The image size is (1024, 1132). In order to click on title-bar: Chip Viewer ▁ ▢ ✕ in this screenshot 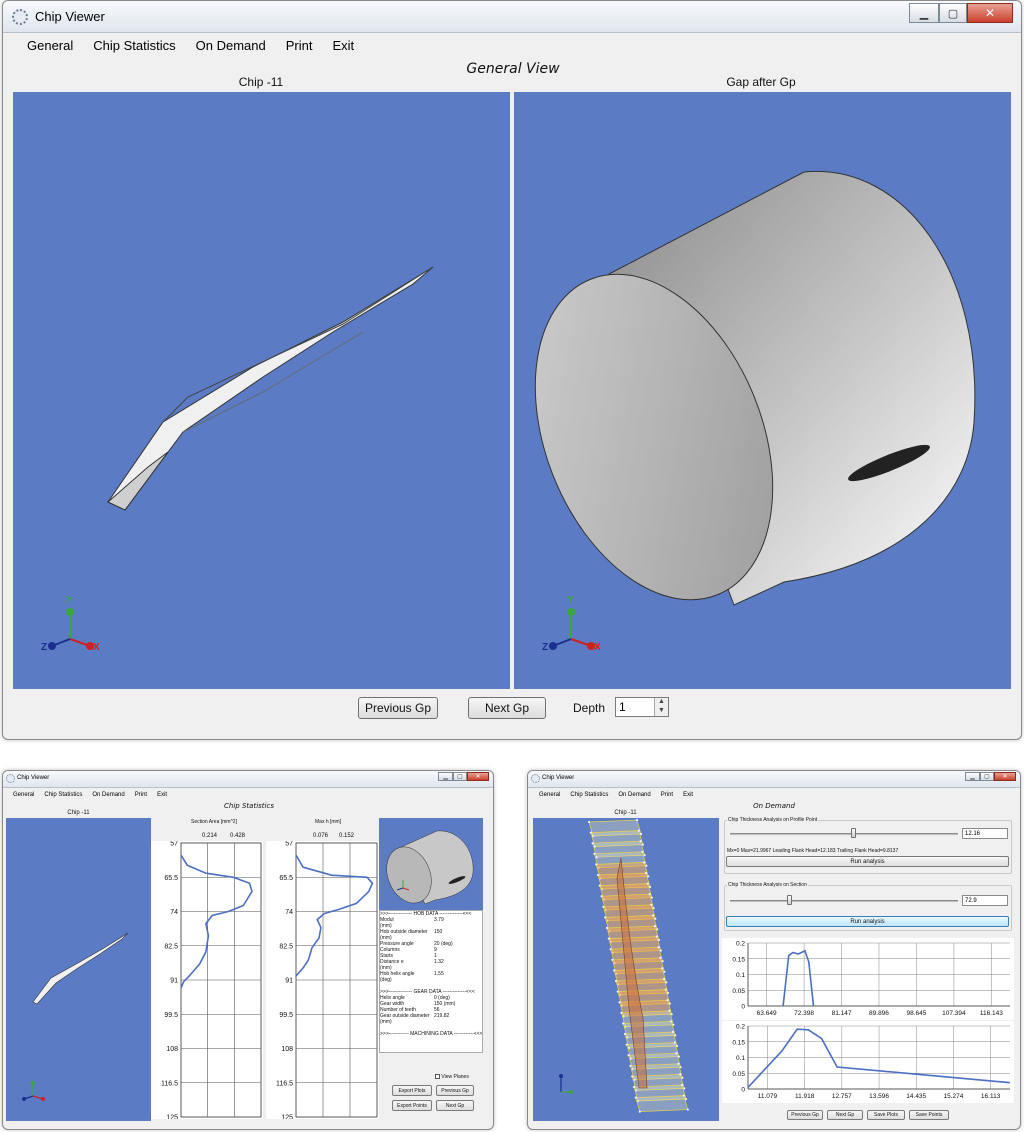, I will do `click(512, 17)`.